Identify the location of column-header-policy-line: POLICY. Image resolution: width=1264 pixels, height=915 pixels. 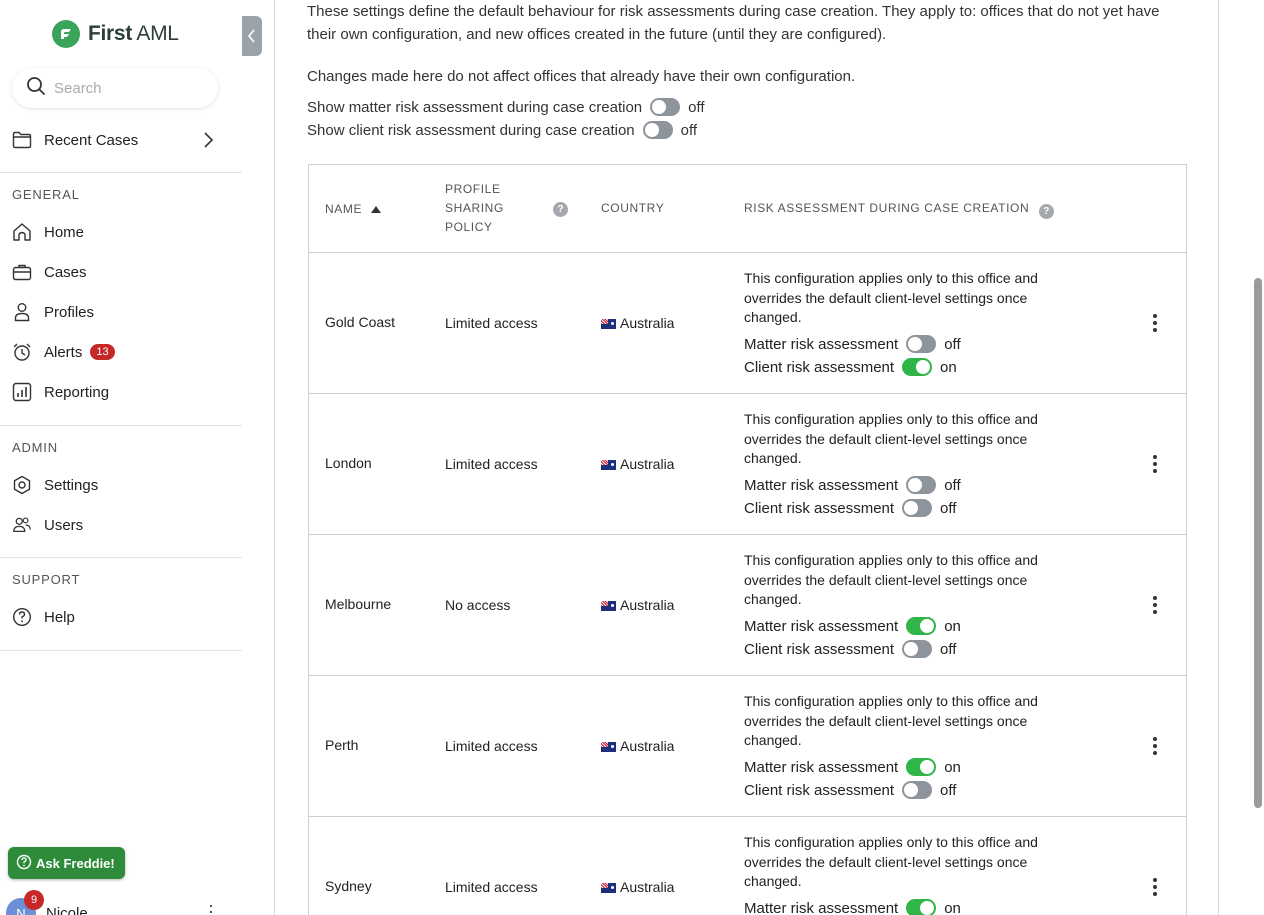
(469, 227).